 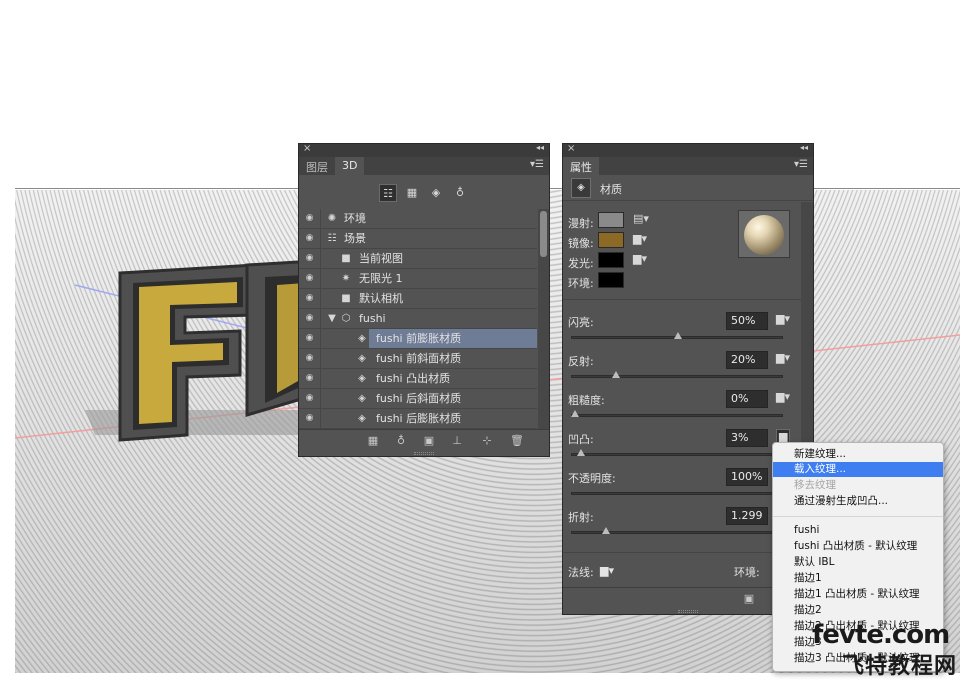 I want to click on menu-item: 描边1, so click(x=858, y=578).